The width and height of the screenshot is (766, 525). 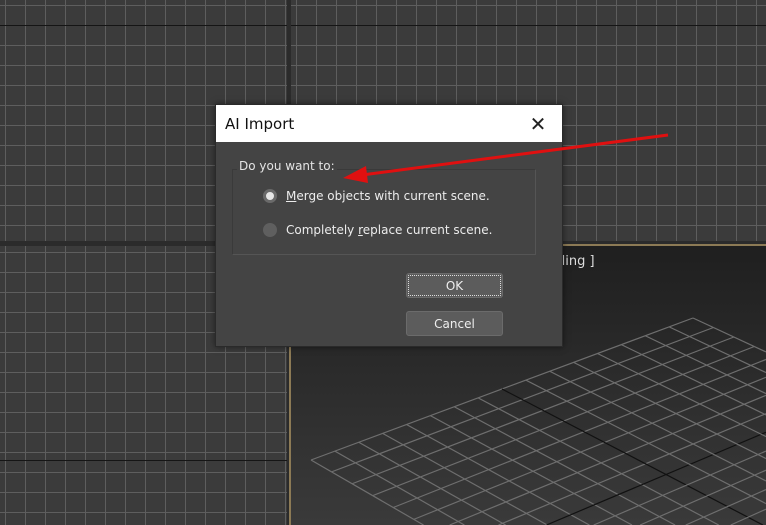 What do you see at coordinates (454, 285) in the screenshot?
I see `ok-button: OK` at bounding box center [454, 285].